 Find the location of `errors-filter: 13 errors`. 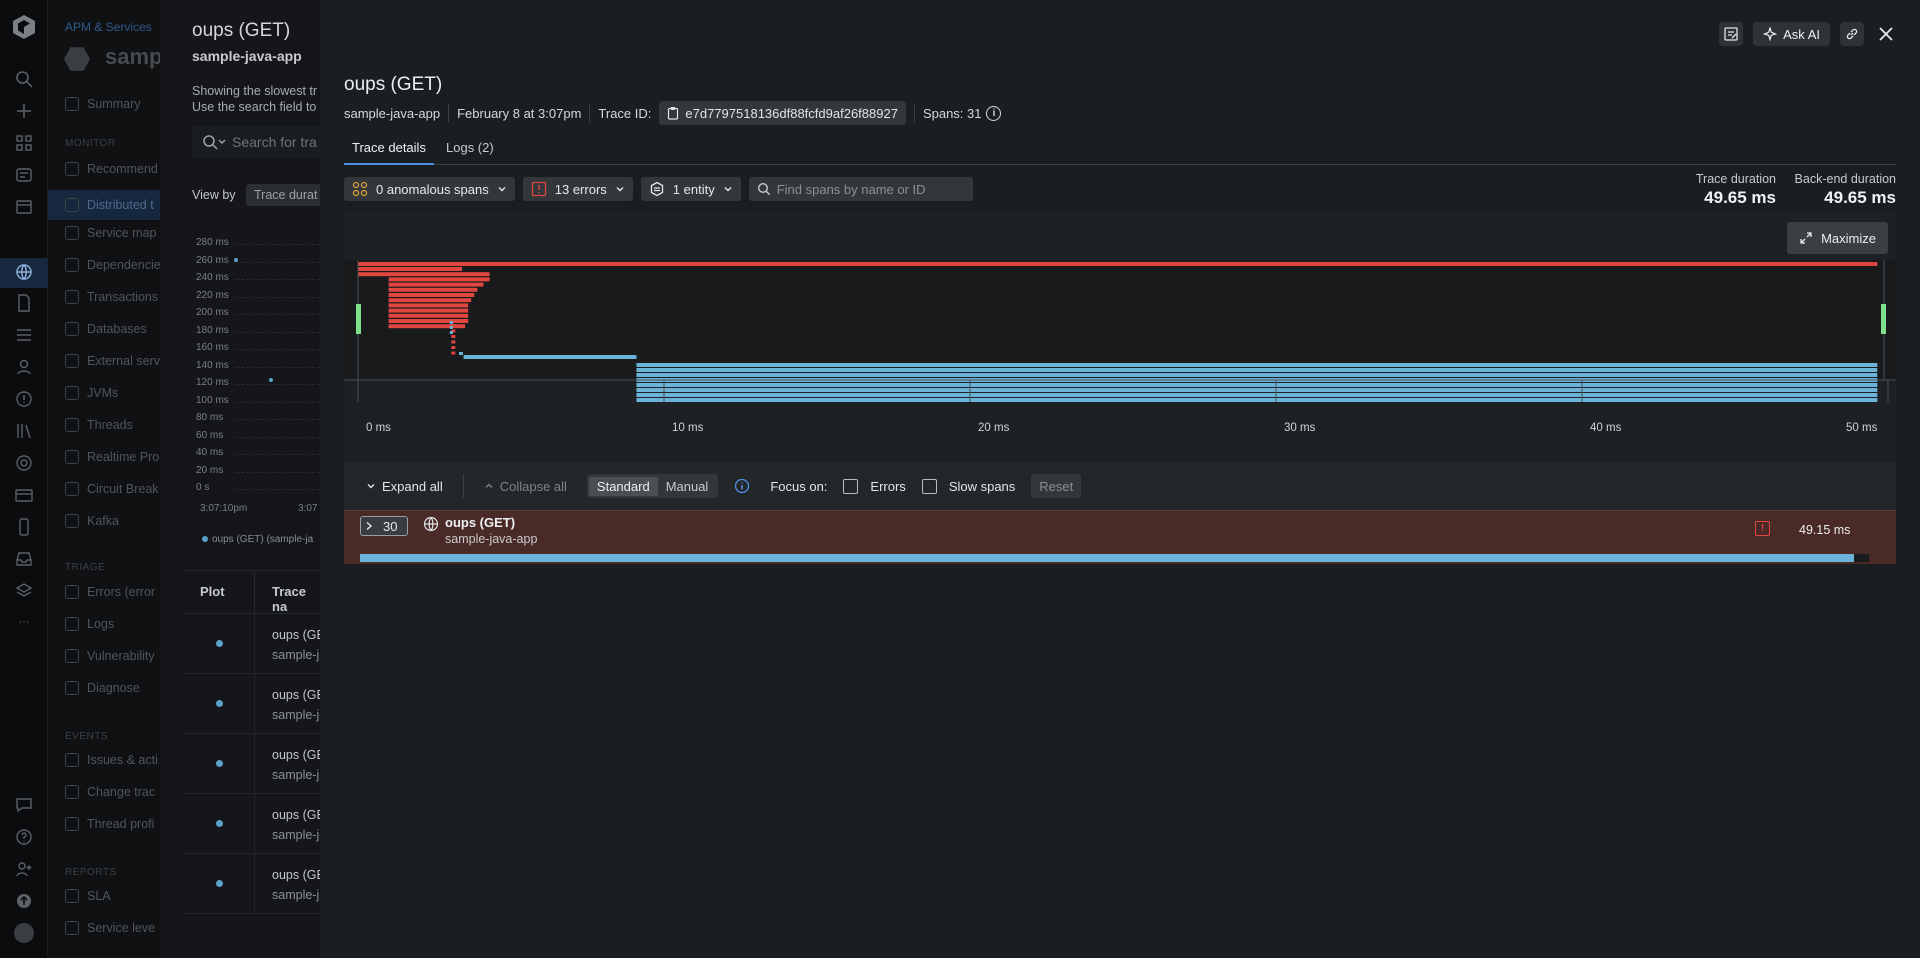

errors-filter: 13 errors is located at coordinates (577, 189).